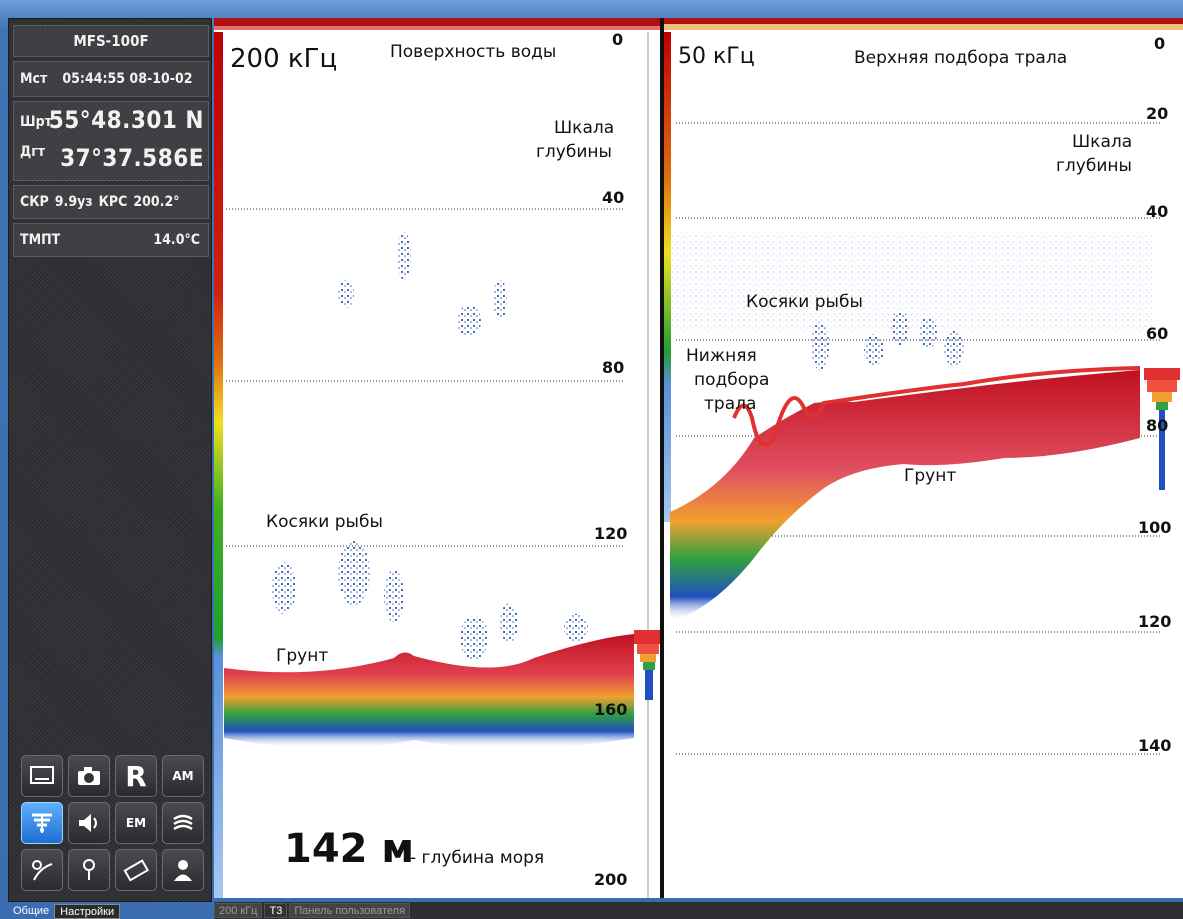  Describe the element at coordinates (584, 128) in the screenshot. I see `scale-label-line1: Шкала` at that location.